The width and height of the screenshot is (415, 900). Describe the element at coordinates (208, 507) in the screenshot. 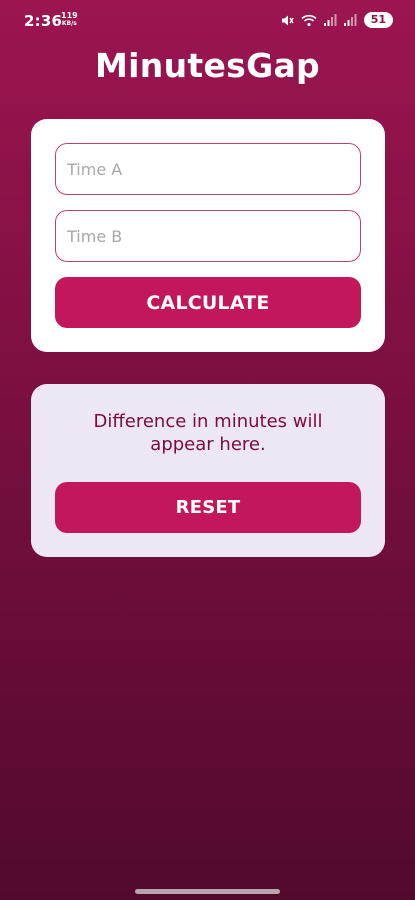

I see `reset-button: RESET` at that location.